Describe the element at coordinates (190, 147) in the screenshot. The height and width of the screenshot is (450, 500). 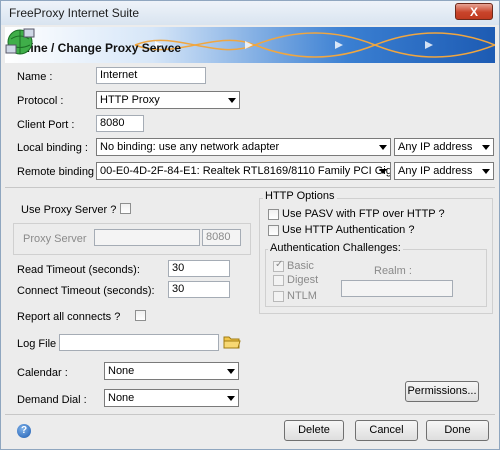
I see `local-binding-value: No binding: use any network adapter` at that location.